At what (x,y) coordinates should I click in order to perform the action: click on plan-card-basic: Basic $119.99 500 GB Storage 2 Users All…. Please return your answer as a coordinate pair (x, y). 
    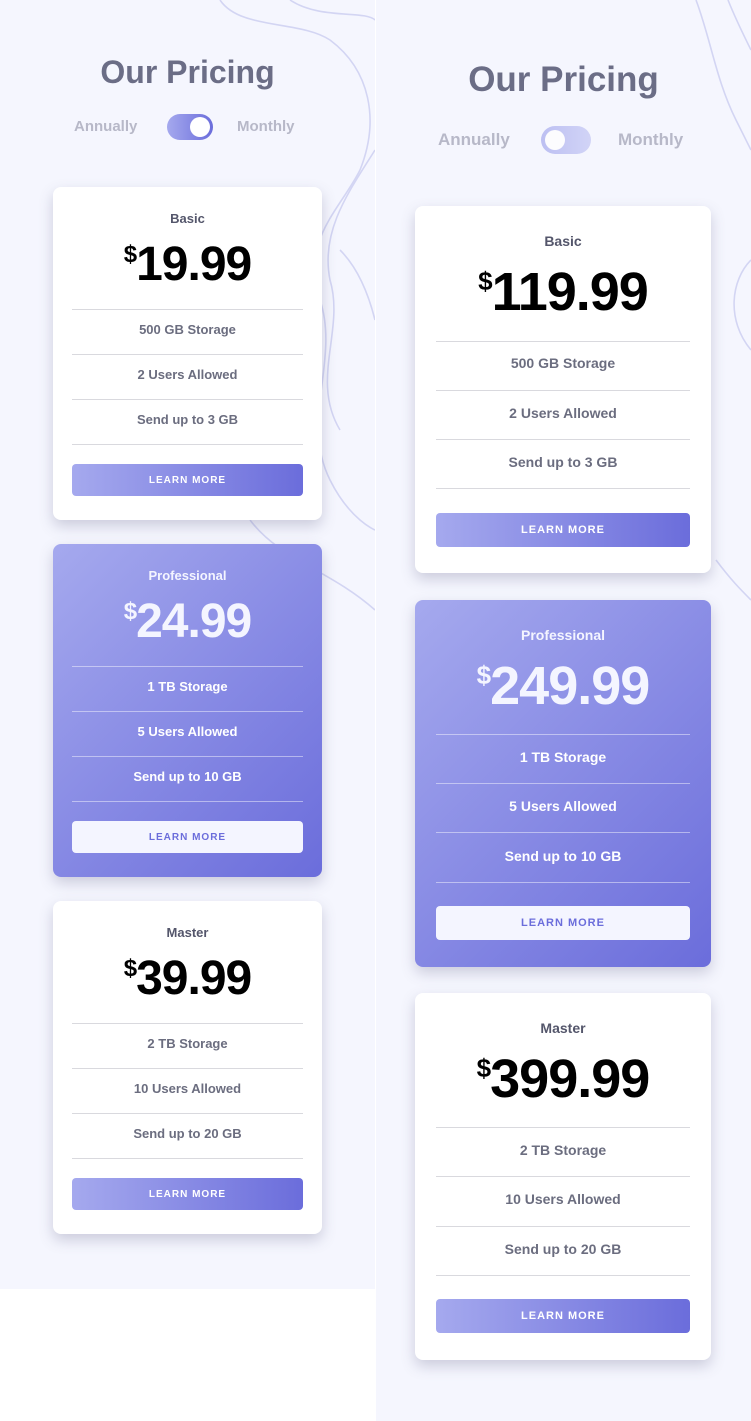
    Looking at the image, I should click on (563, 389).